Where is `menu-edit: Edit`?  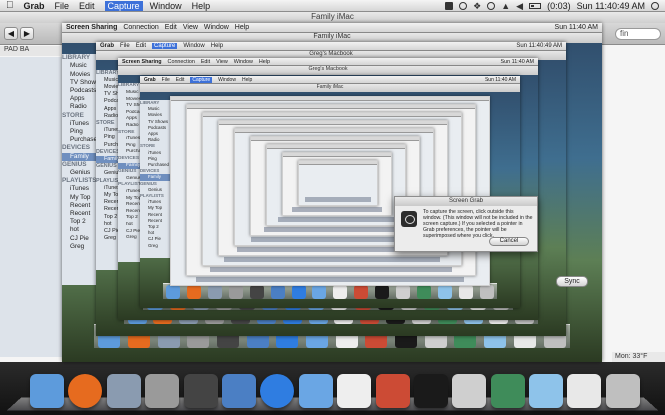 menu-edit: Edit is located at coordinates (87, 6).